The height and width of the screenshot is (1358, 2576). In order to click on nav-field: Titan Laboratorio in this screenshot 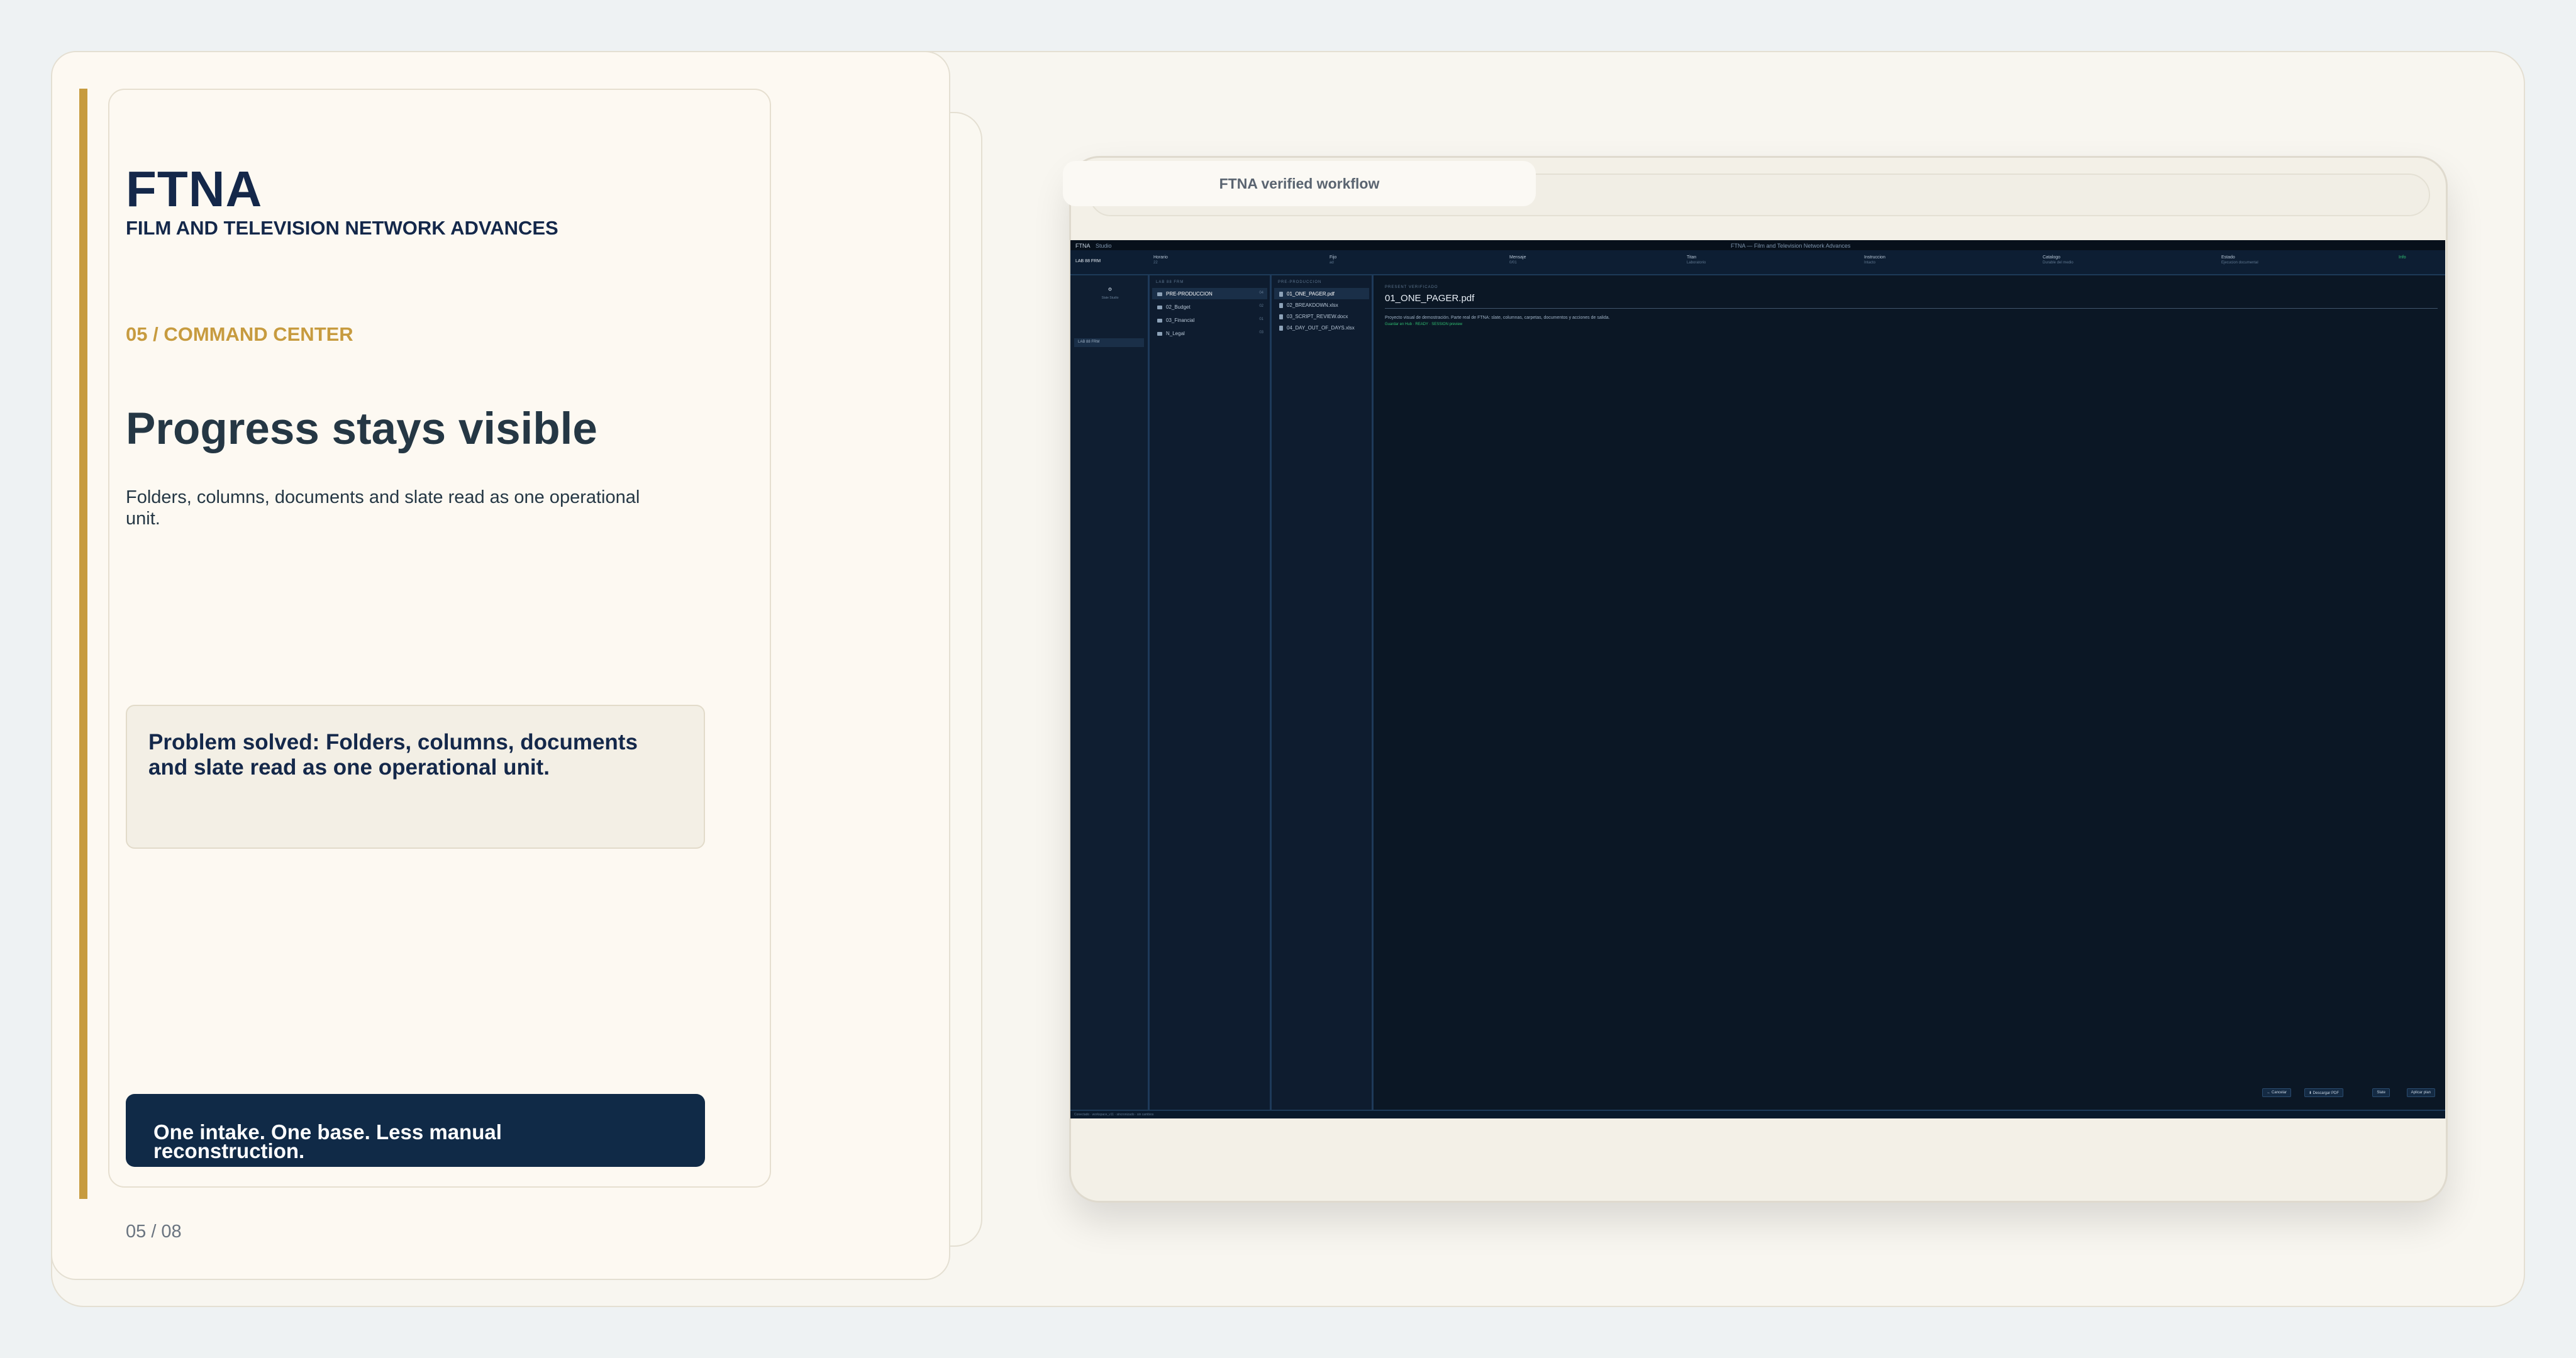, I will do `click(1696, 260)`.